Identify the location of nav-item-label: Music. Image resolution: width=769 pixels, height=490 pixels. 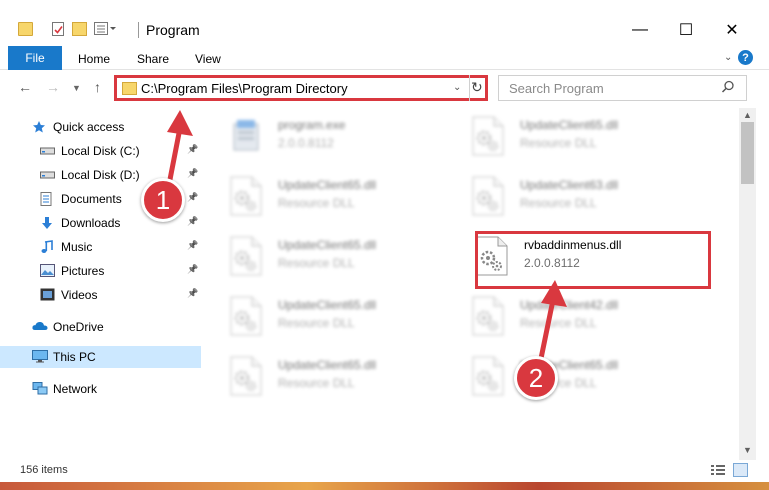
(77, 247).